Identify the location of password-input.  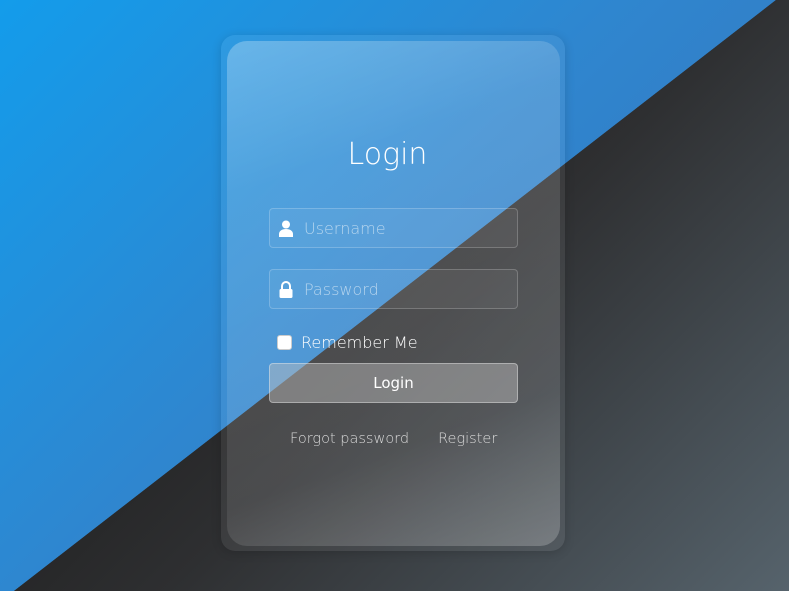
(404, 289).